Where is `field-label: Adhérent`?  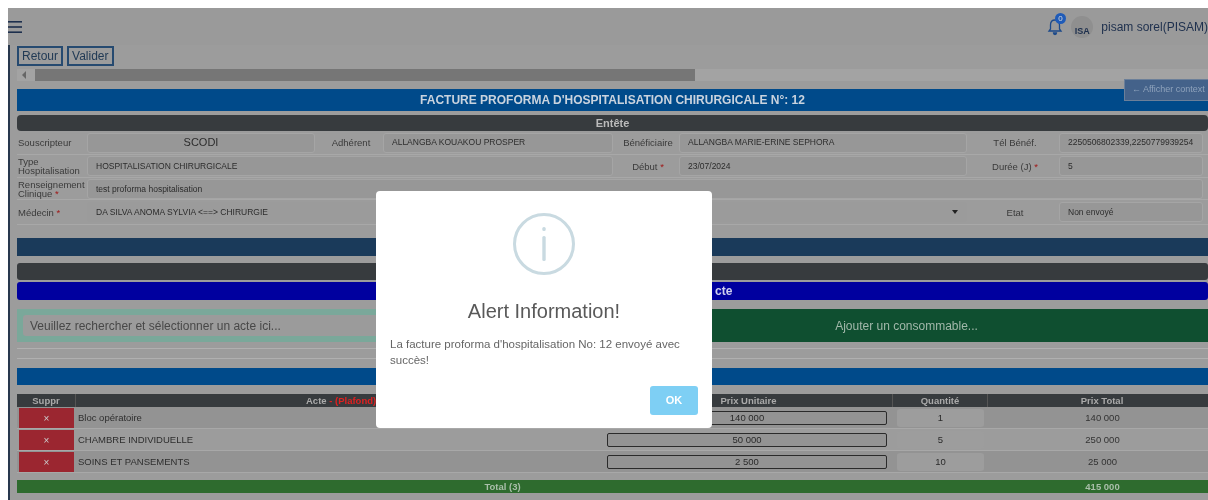
field-label: Adhérent is located at coordinates (351, 142).